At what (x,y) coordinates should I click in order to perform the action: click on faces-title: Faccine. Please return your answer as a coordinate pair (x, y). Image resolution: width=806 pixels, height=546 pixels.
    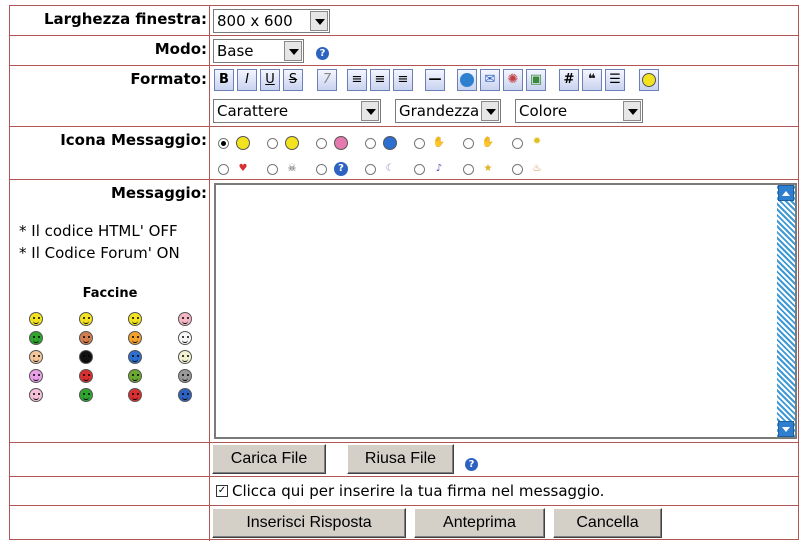
    Looking at the image, I should click on (110, 293).